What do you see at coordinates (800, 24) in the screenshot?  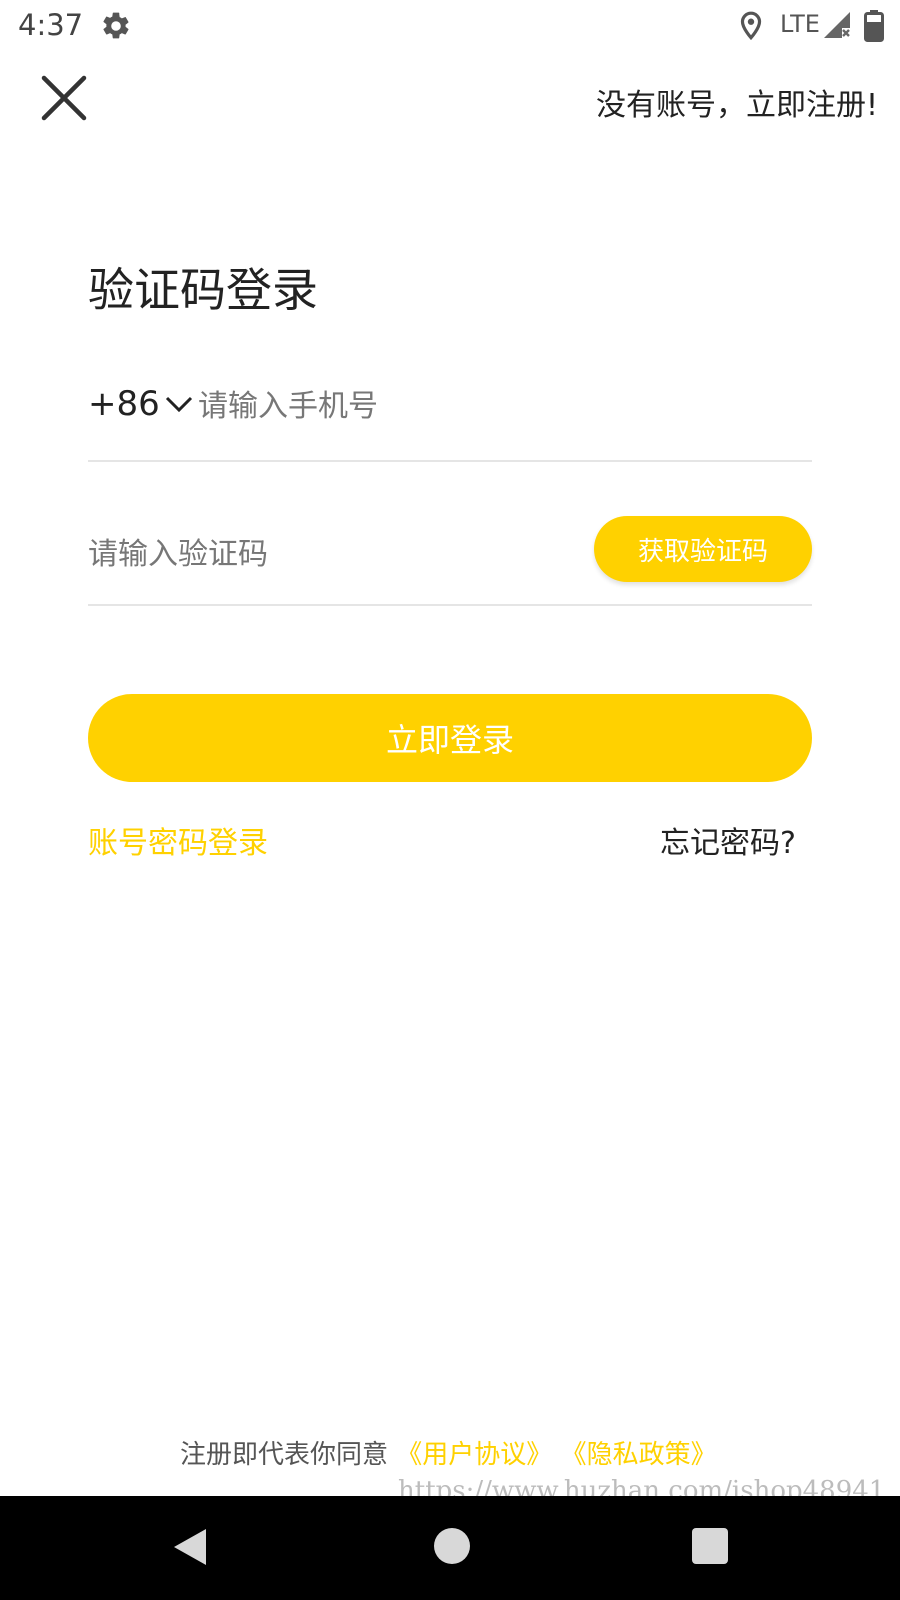 I see `network-label: LTE` at bounding box center [800, 24].